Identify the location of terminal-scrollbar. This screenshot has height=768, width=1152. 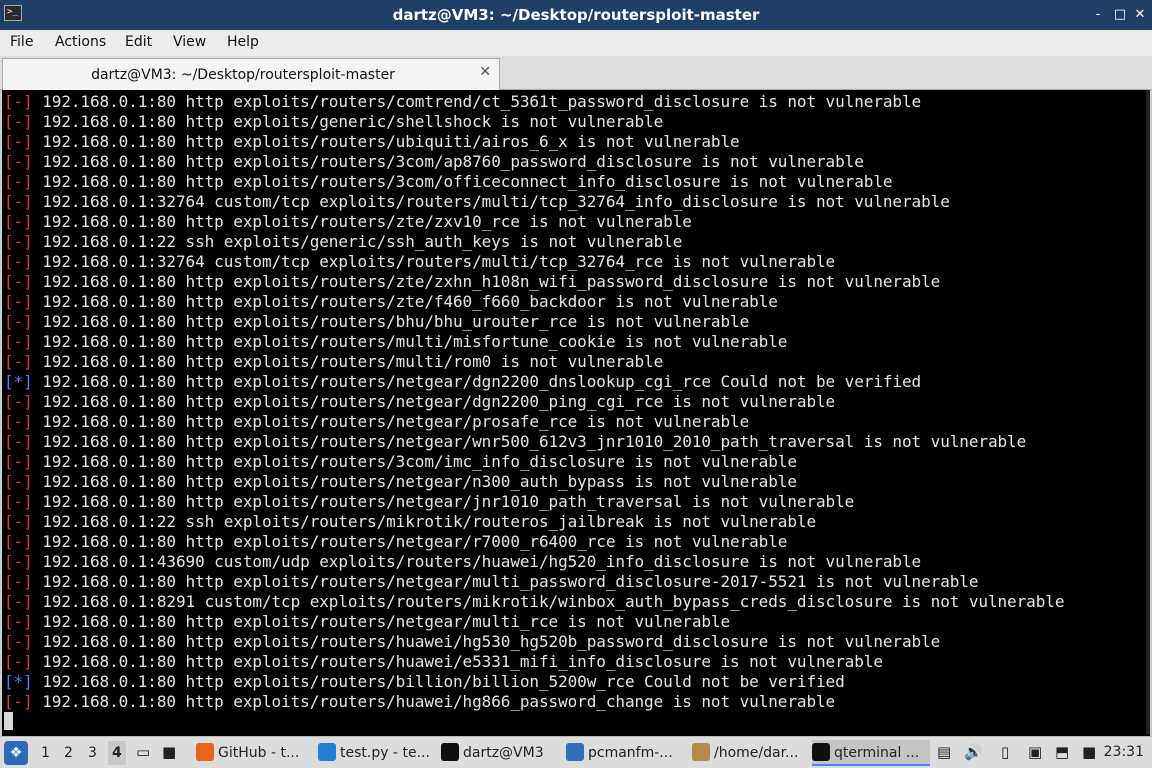
(1148, 412).